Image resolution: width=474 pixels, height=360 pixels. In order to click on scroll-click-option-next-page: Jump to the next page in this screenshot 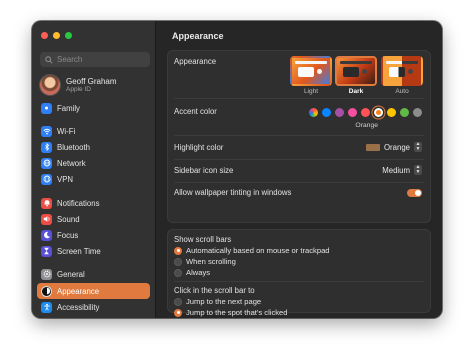, I will do `click(217, 301)`.